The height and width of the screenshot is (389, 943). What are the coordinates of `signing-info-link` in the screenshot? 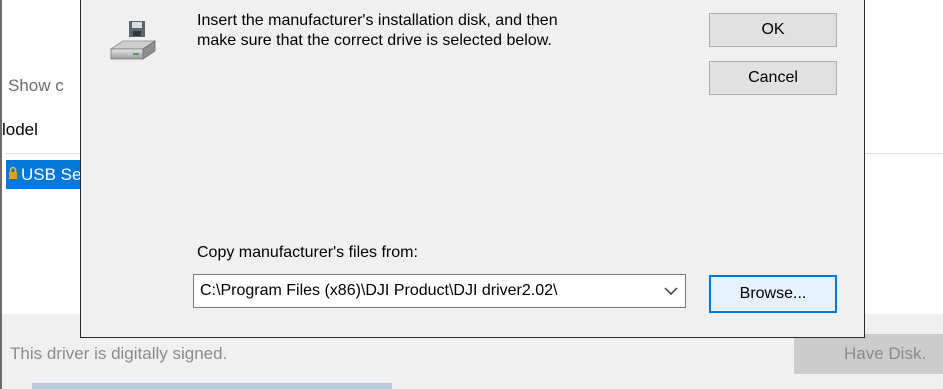 It's located at (212, 386).